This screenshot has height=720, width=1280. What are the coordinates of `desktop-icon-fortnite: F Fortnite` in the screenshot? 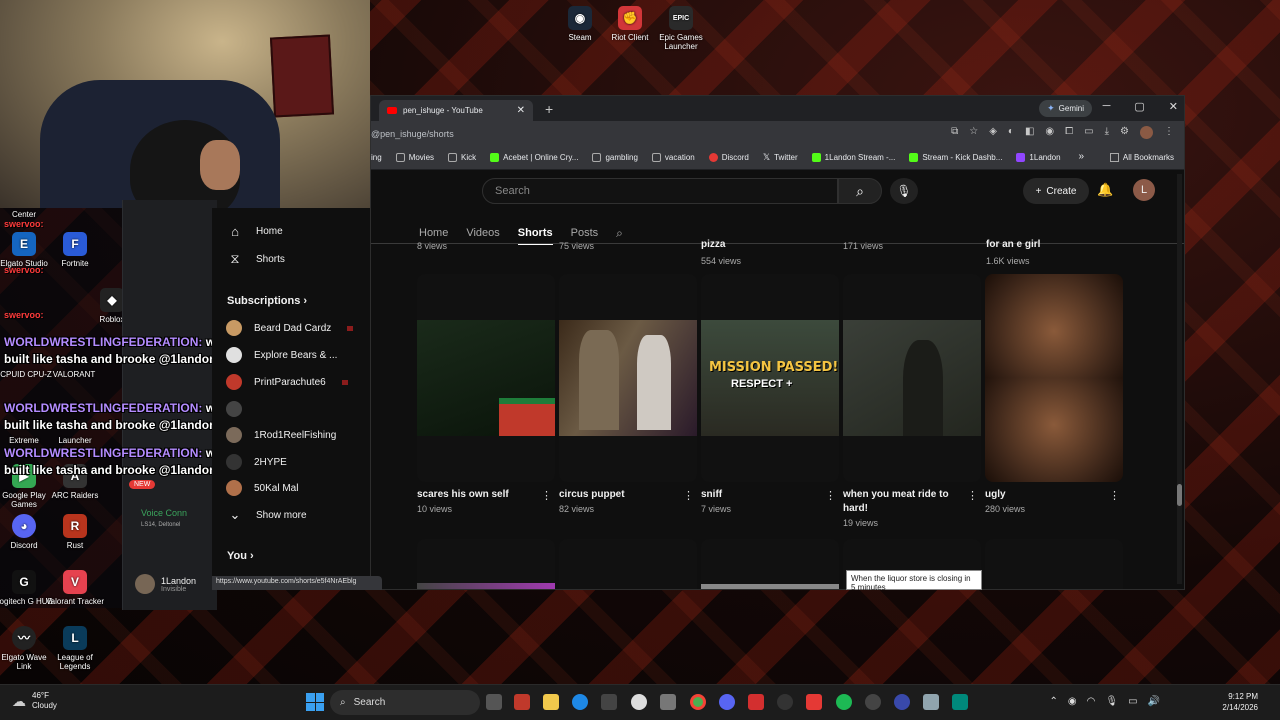 It's located at (75, 250).